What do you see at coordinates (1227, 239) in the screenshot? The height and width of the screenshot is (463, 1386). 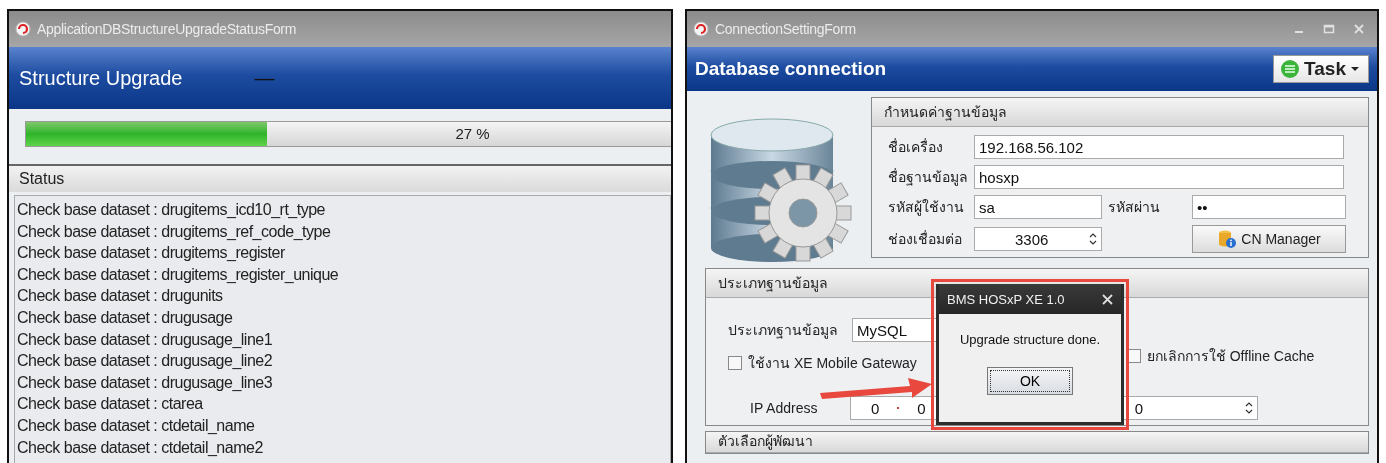 I see `database-info-icon` at bounding box center [1227, 239].